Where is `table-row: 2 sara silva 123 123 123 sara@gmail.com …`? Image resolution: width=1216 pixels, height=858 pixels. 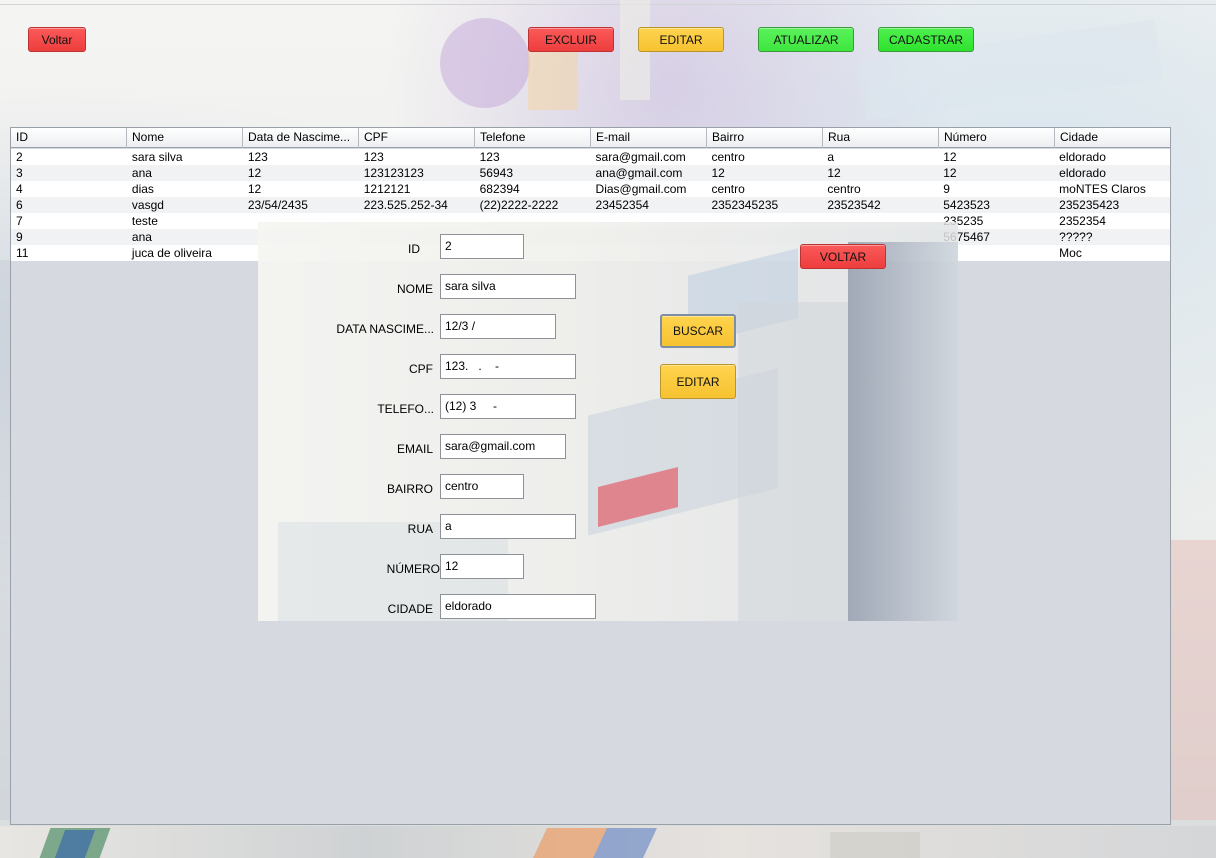
table-row: 2 sara silva 123 123 123 sara@gmail.com … is located at coordinates (590, 157).